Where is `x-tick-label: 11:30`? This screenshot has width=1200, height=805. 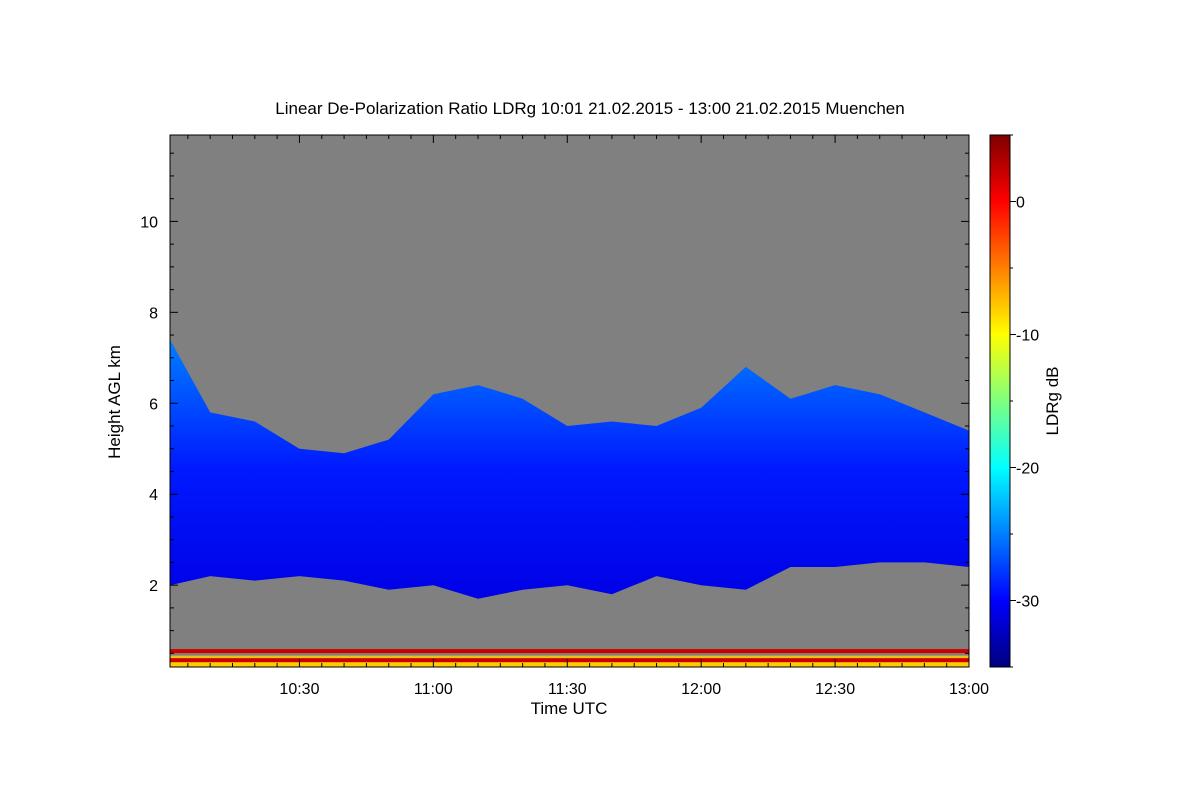
x-tick-label: 11:30 is located at coordinates (567, 689).